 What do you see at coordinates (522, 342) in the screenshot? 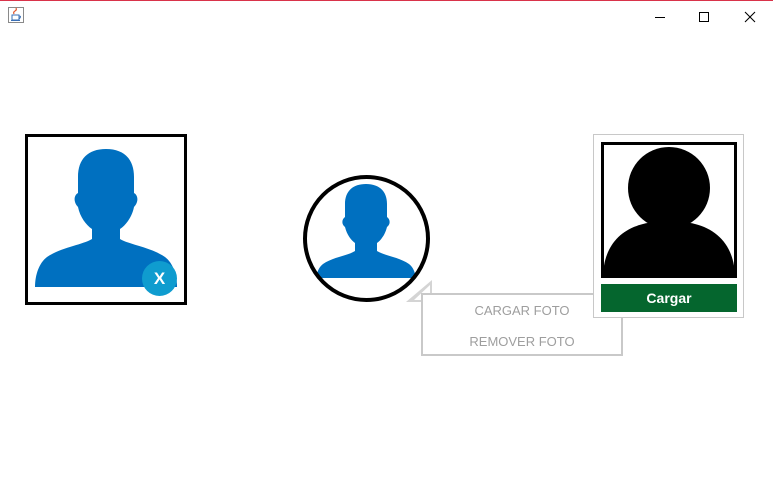
I see `menu-item-remove-photo: REMOVER FOTO` at bounding box center [522, 342].